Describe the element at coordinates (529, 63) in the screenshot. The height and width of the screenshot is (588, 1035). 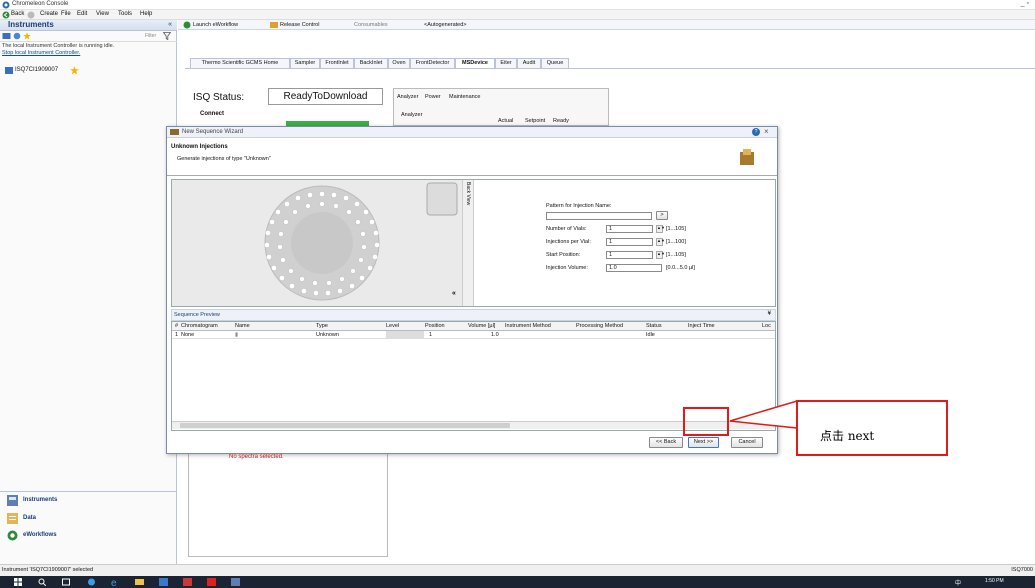
I see `tab-audit: Audit` at that location.